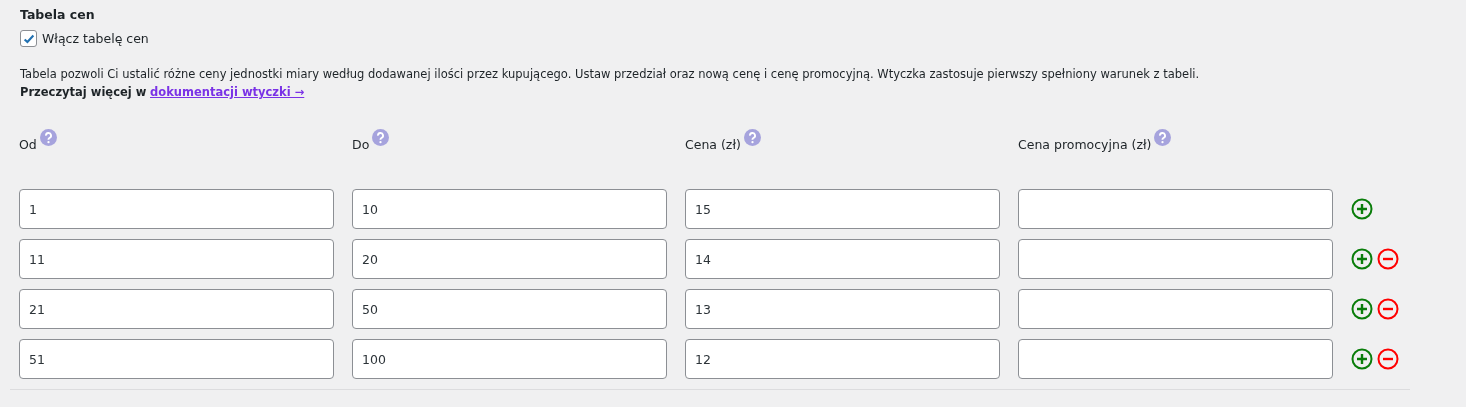 Image resolution: width=1466 pixels, height=407 pixels. What do you see at coordinates (361, 144) in the screenshot?
I see `column-header: Do` at bounding box center [361, 144].